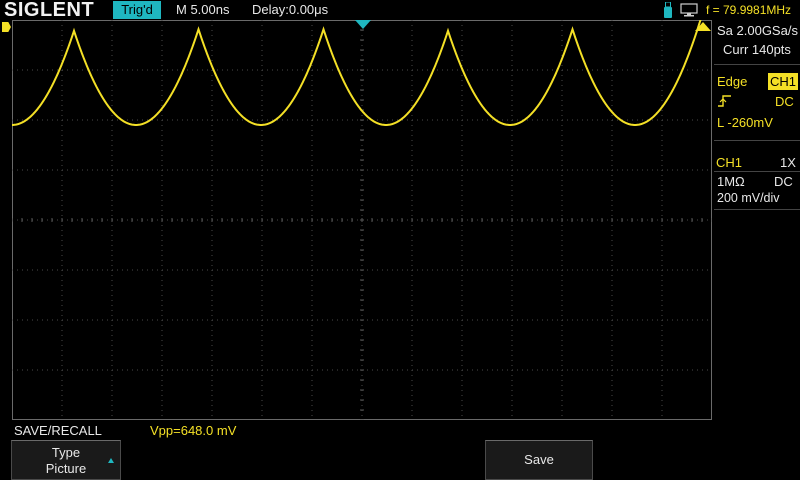  I want to click on monitor-icon, so click(689, 10).